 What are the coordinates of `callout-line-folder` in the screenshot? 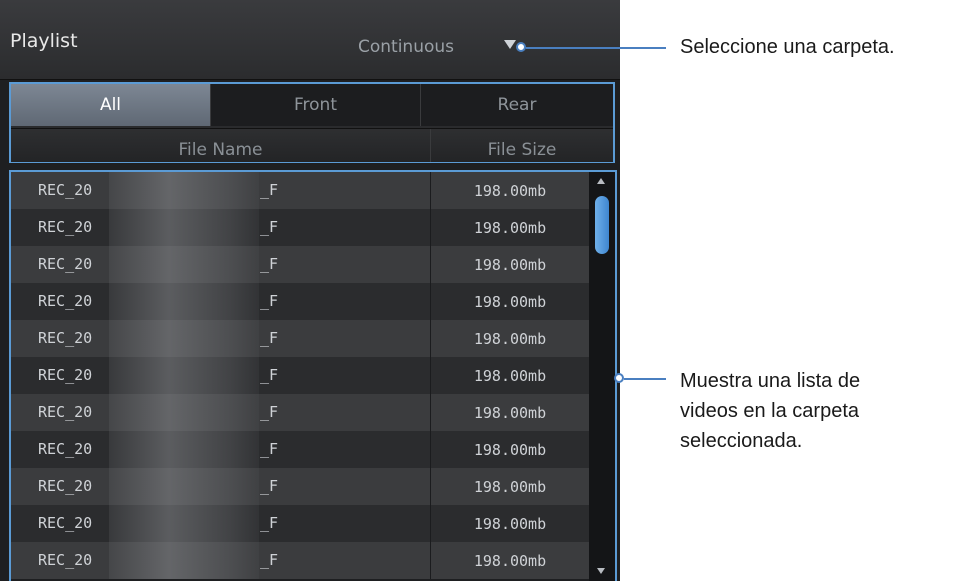 It's located at (596, 48).